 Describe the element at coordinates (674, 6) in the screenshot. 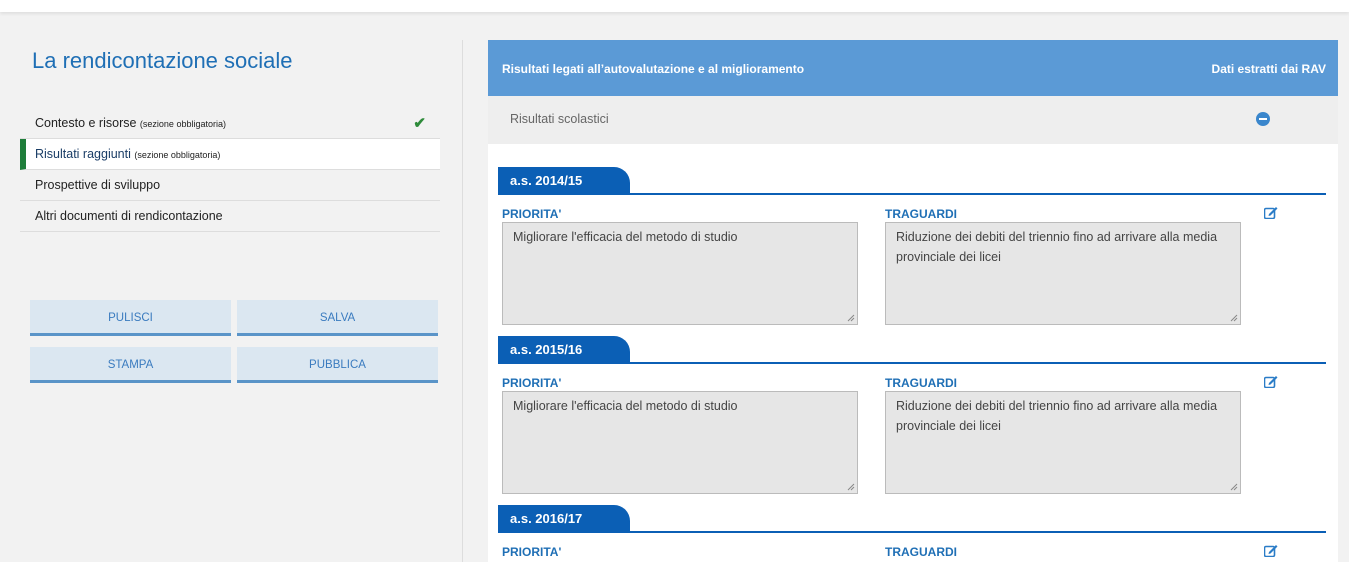

I see `top-bar` at that location.